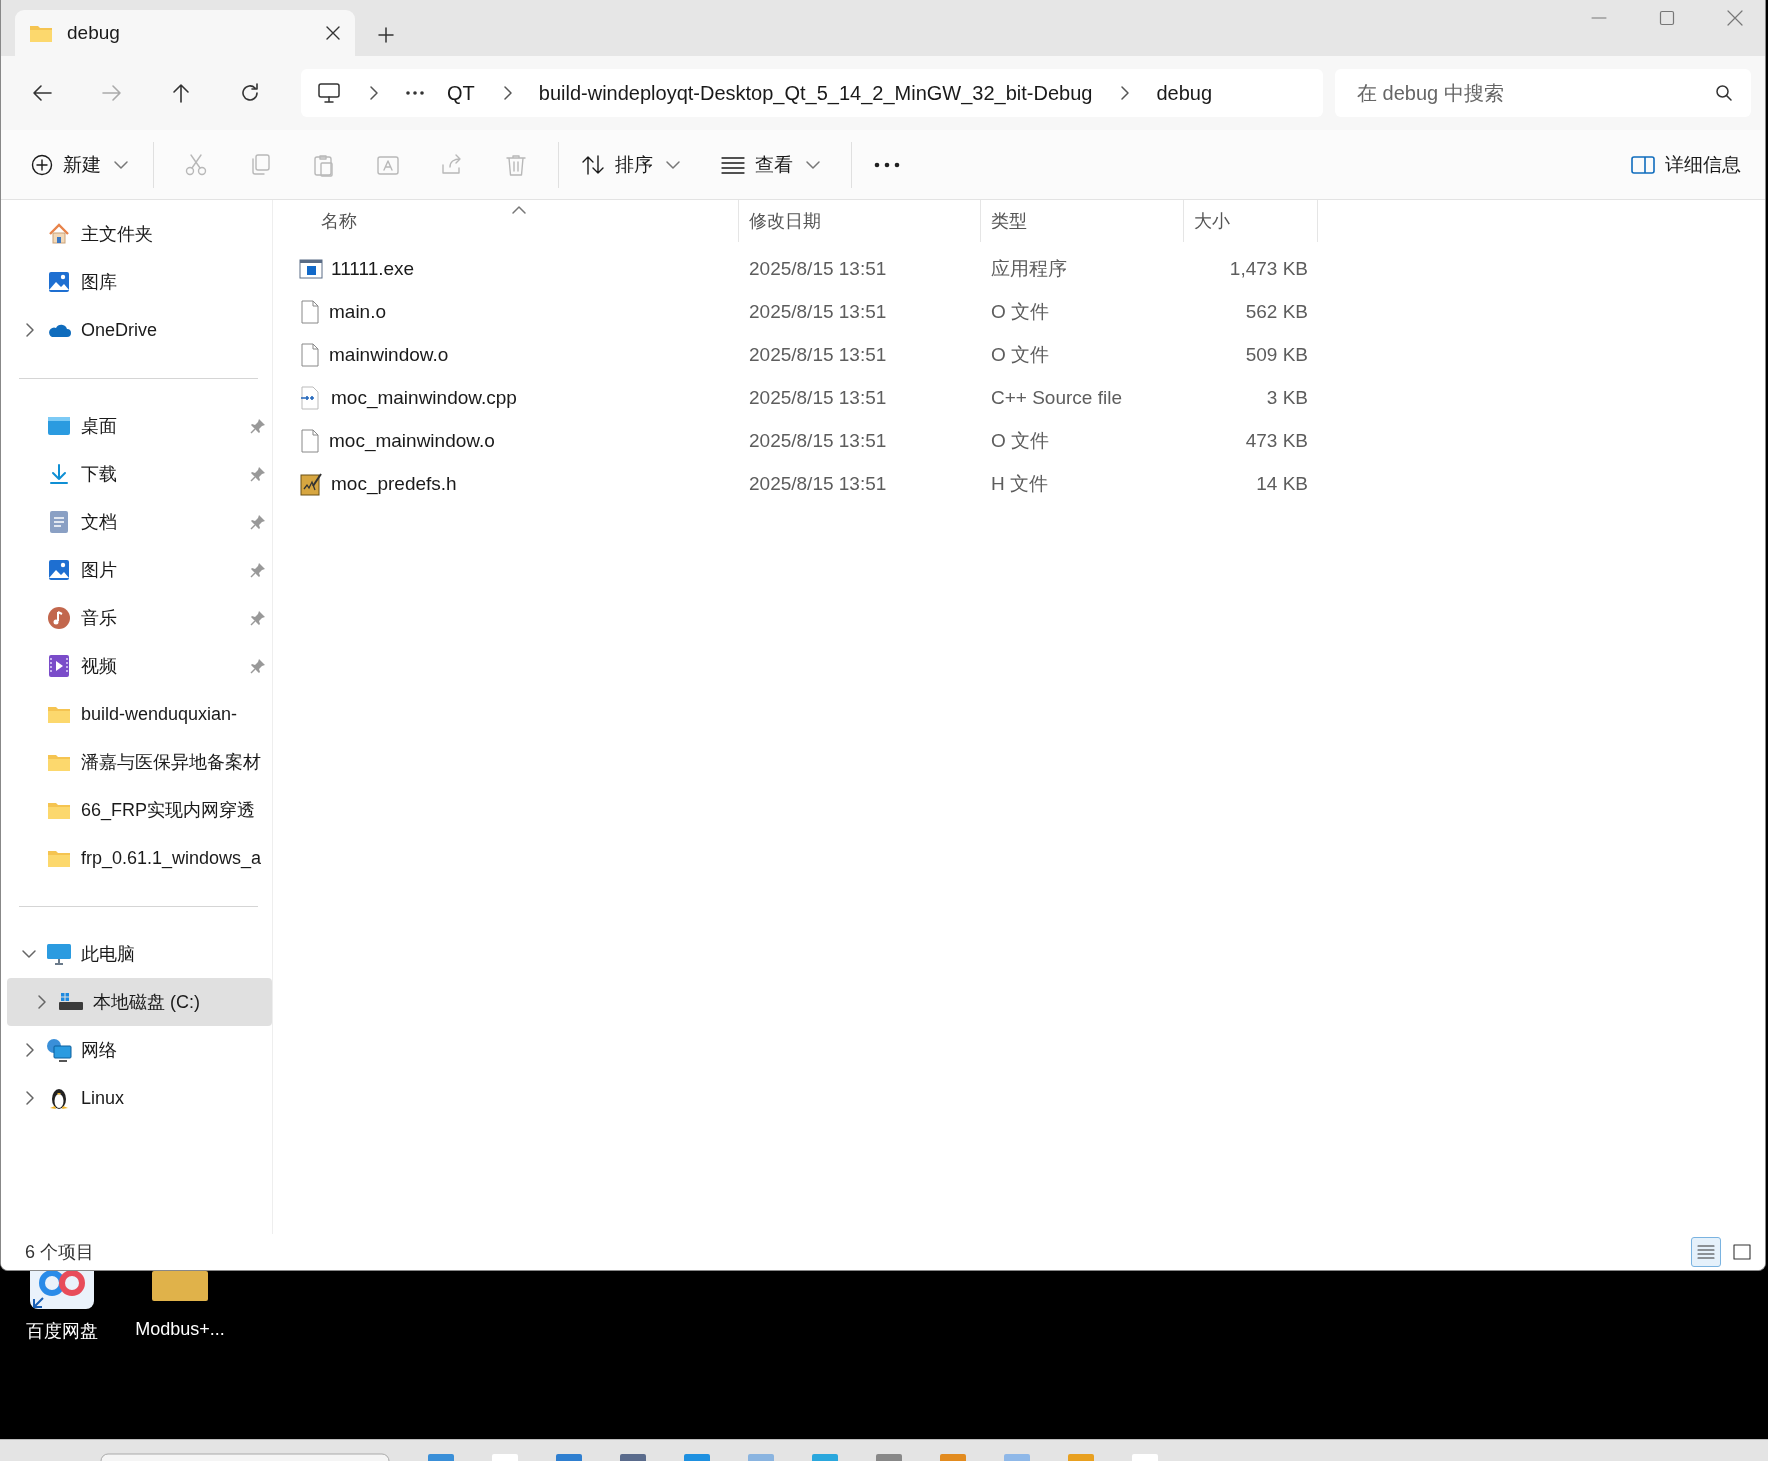 The height and width of the screenshot is (1461, 1768). I want to click on type-cell-text: C++ Source file, so click(1056, 397).